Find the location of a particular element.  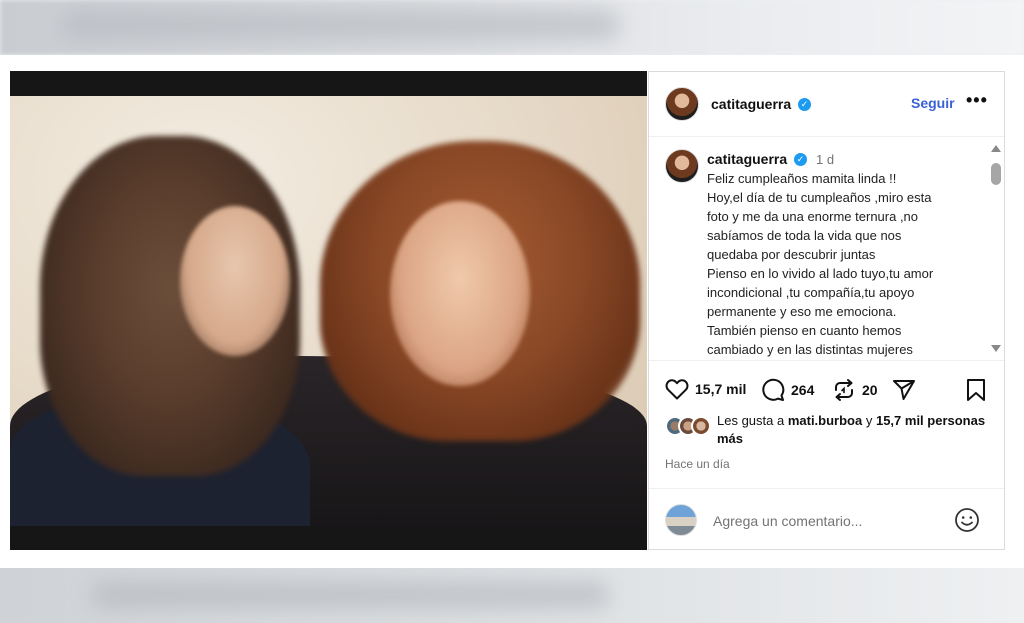

likes-count: 15,7 mil is located at coordinates (721, 389).